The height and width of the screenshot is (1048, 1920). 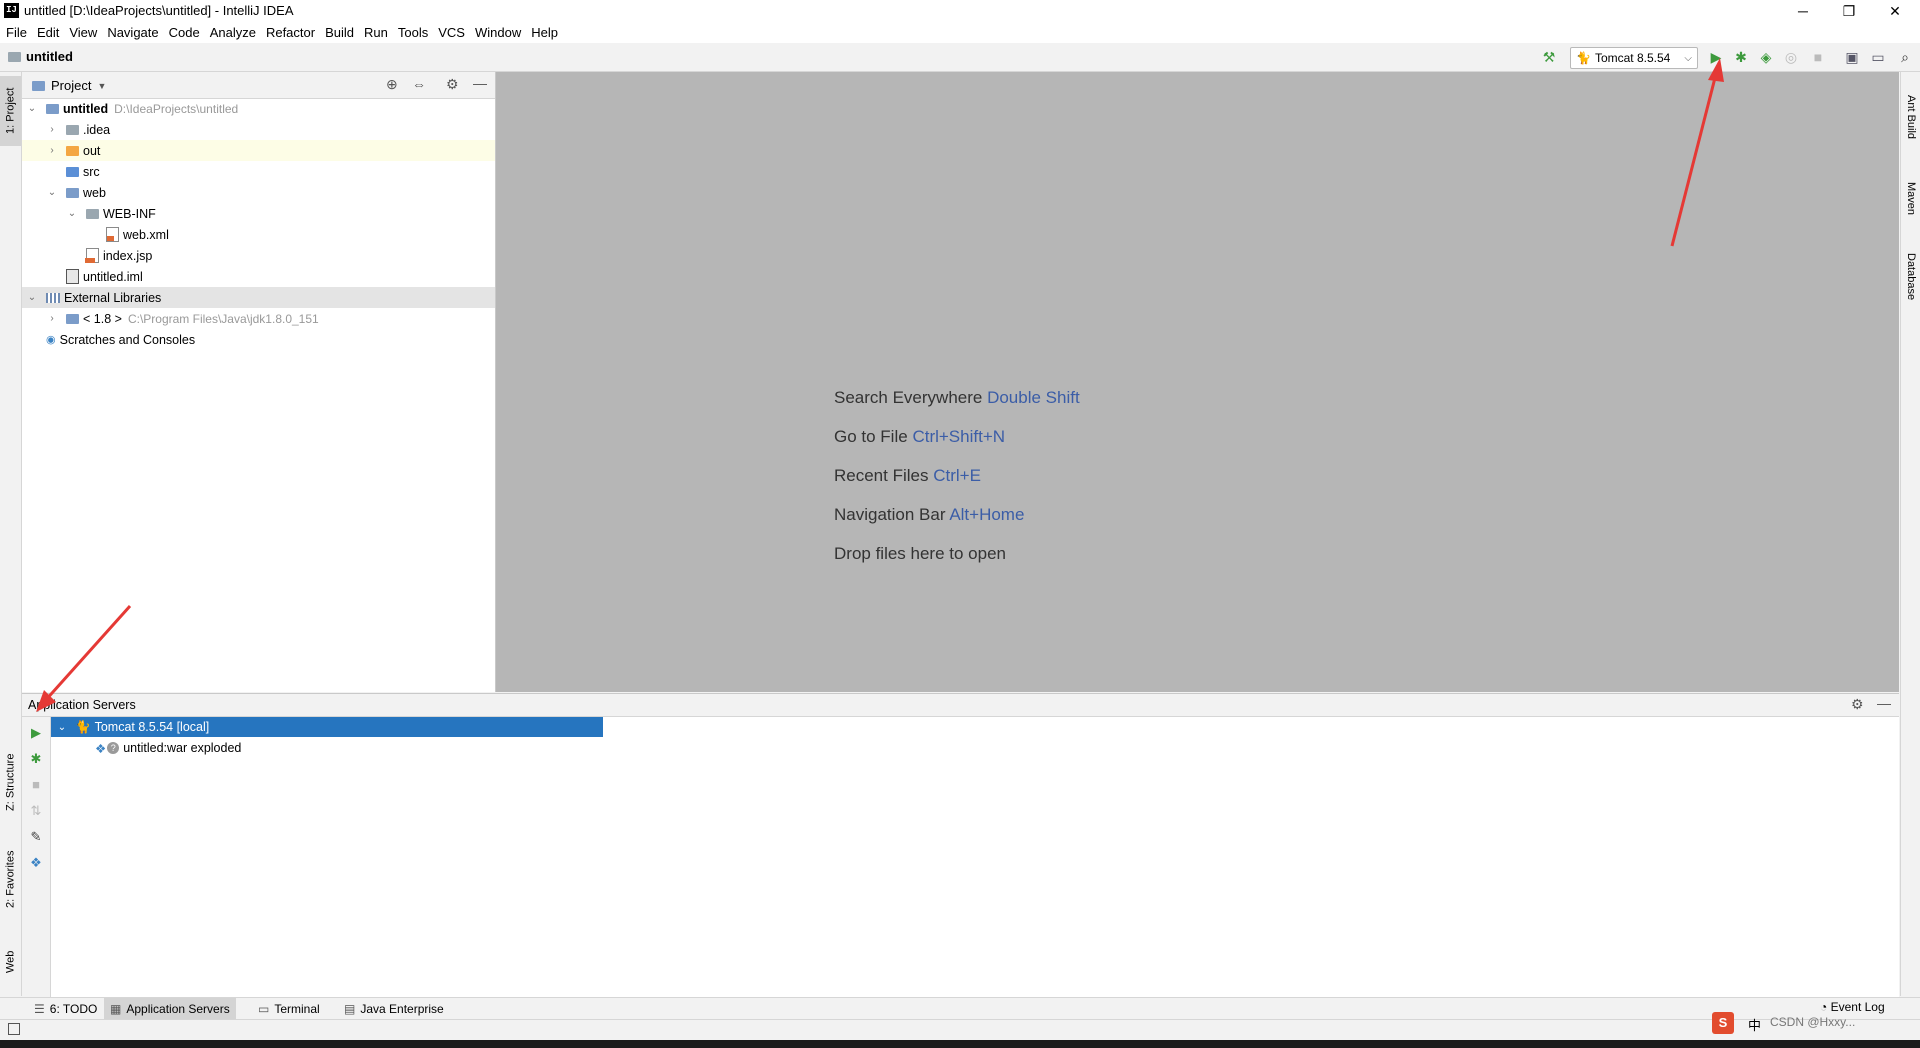 What do you see at coordinates (1716, 57) in the screenshot?
I see `run-icon: ▶` at bounding box center [1716, 57].